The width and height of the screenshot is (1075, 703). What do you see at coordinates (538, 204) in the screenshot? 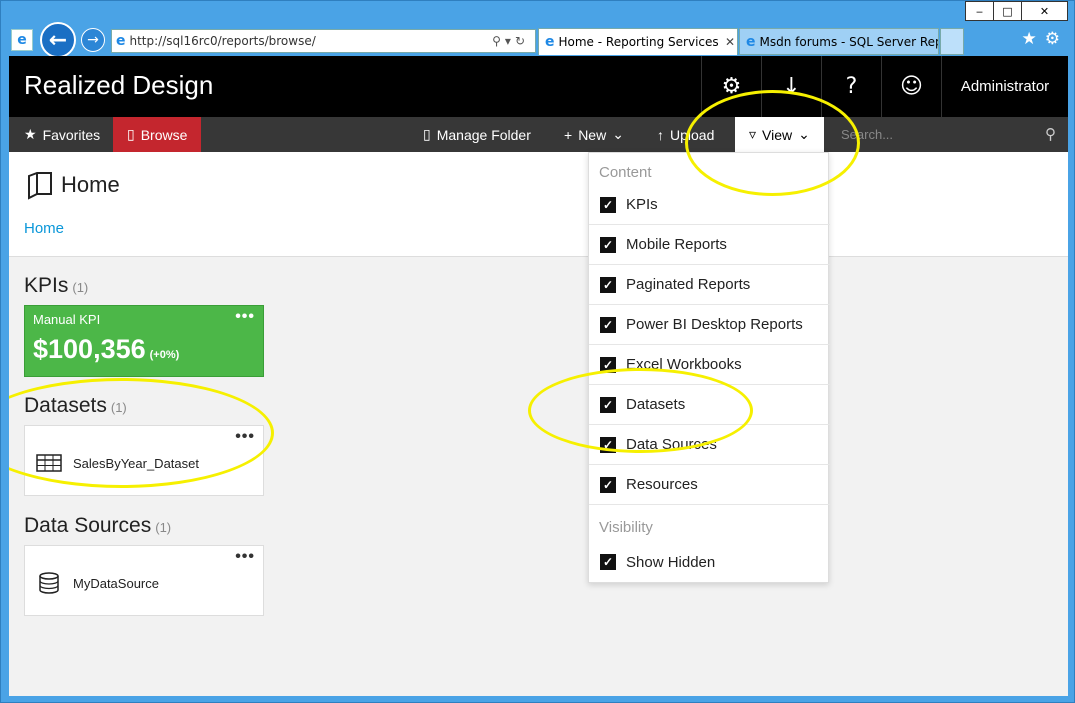
I see `page-title-area: Home Home` at bounding box center [538, 204].